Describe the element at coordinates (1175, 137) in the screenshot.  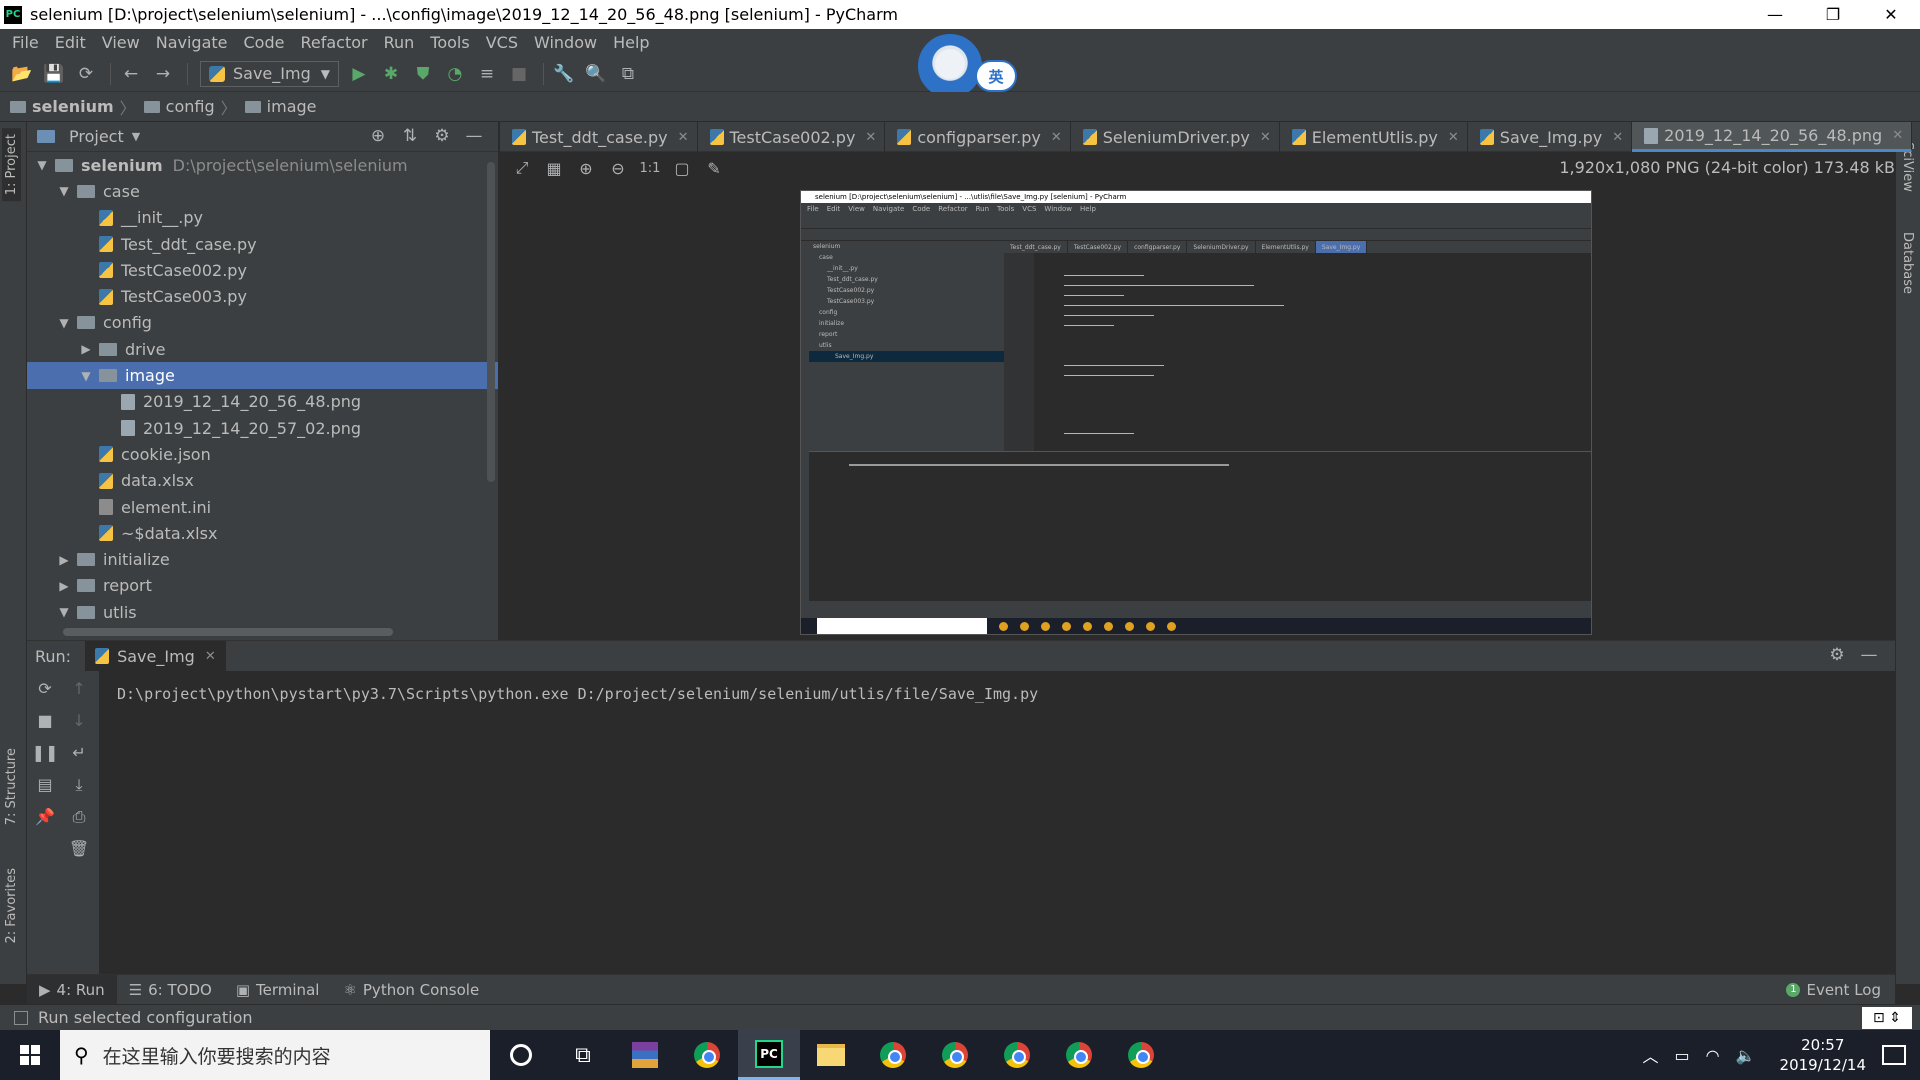
I see `editor-tab: SeleniumDriver.py ✕` at that location.